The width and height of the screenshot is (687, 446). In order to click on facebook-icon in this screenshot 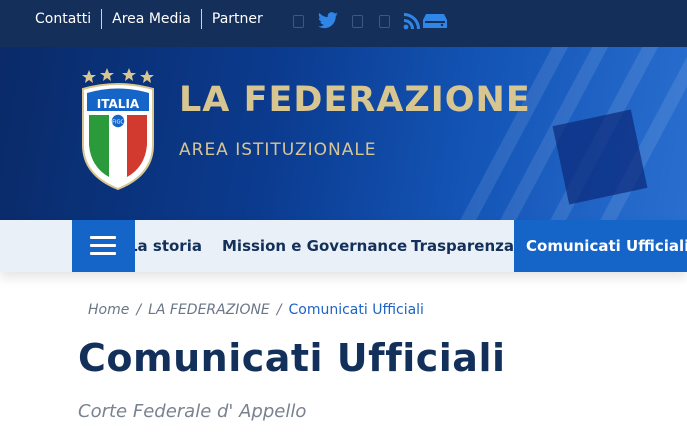, I will do `click(298, 21)`.